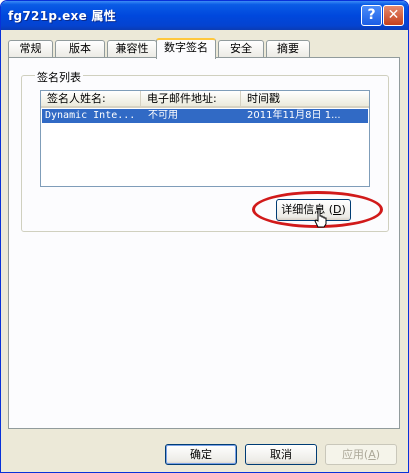  I want to click on tab-general: 常规, so click(30, 48).